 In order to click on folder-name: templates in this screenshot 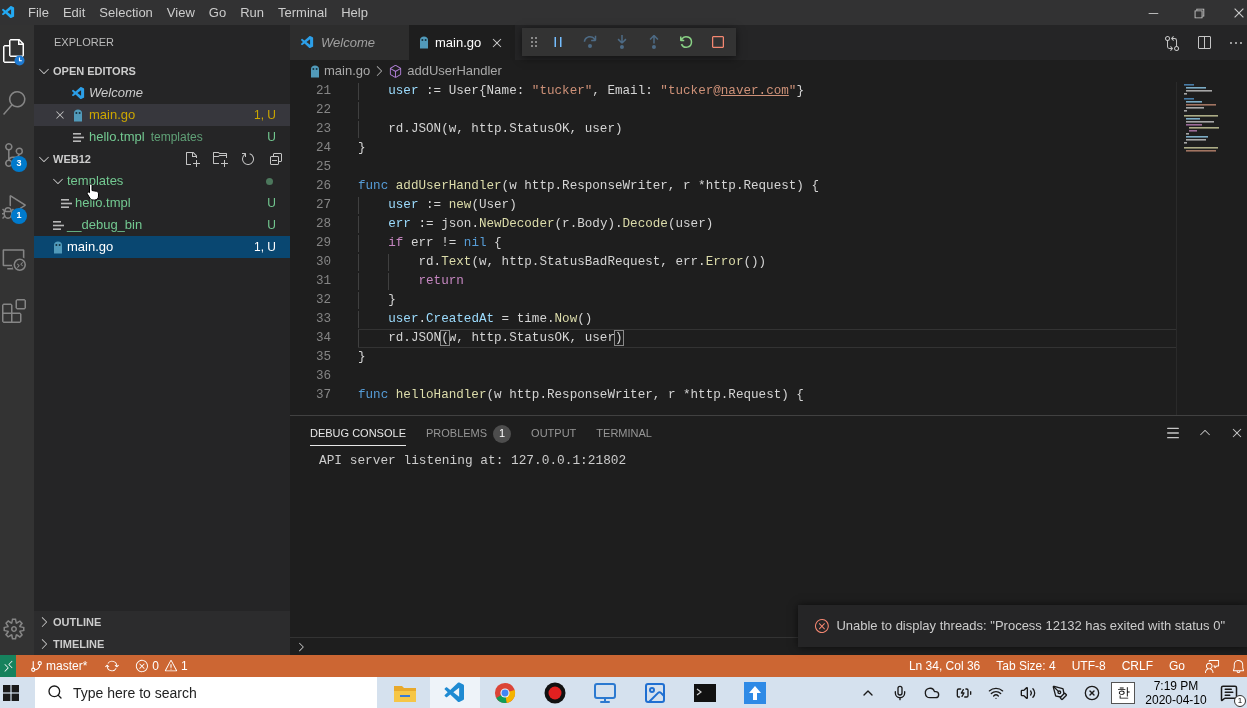, I will do `click(95, 181)`.